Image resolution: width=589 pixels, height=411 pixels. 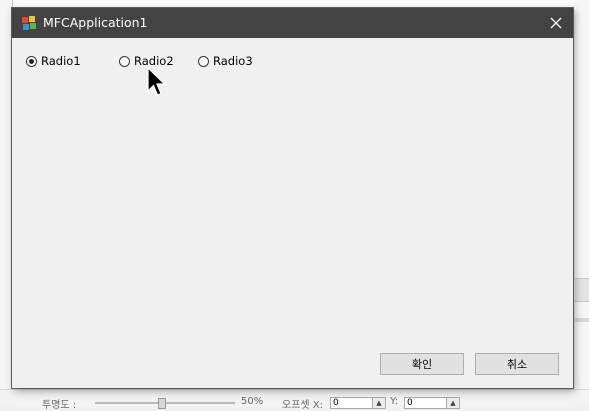 I want to click on radio-checked-dot, so click(x=31, y=61).